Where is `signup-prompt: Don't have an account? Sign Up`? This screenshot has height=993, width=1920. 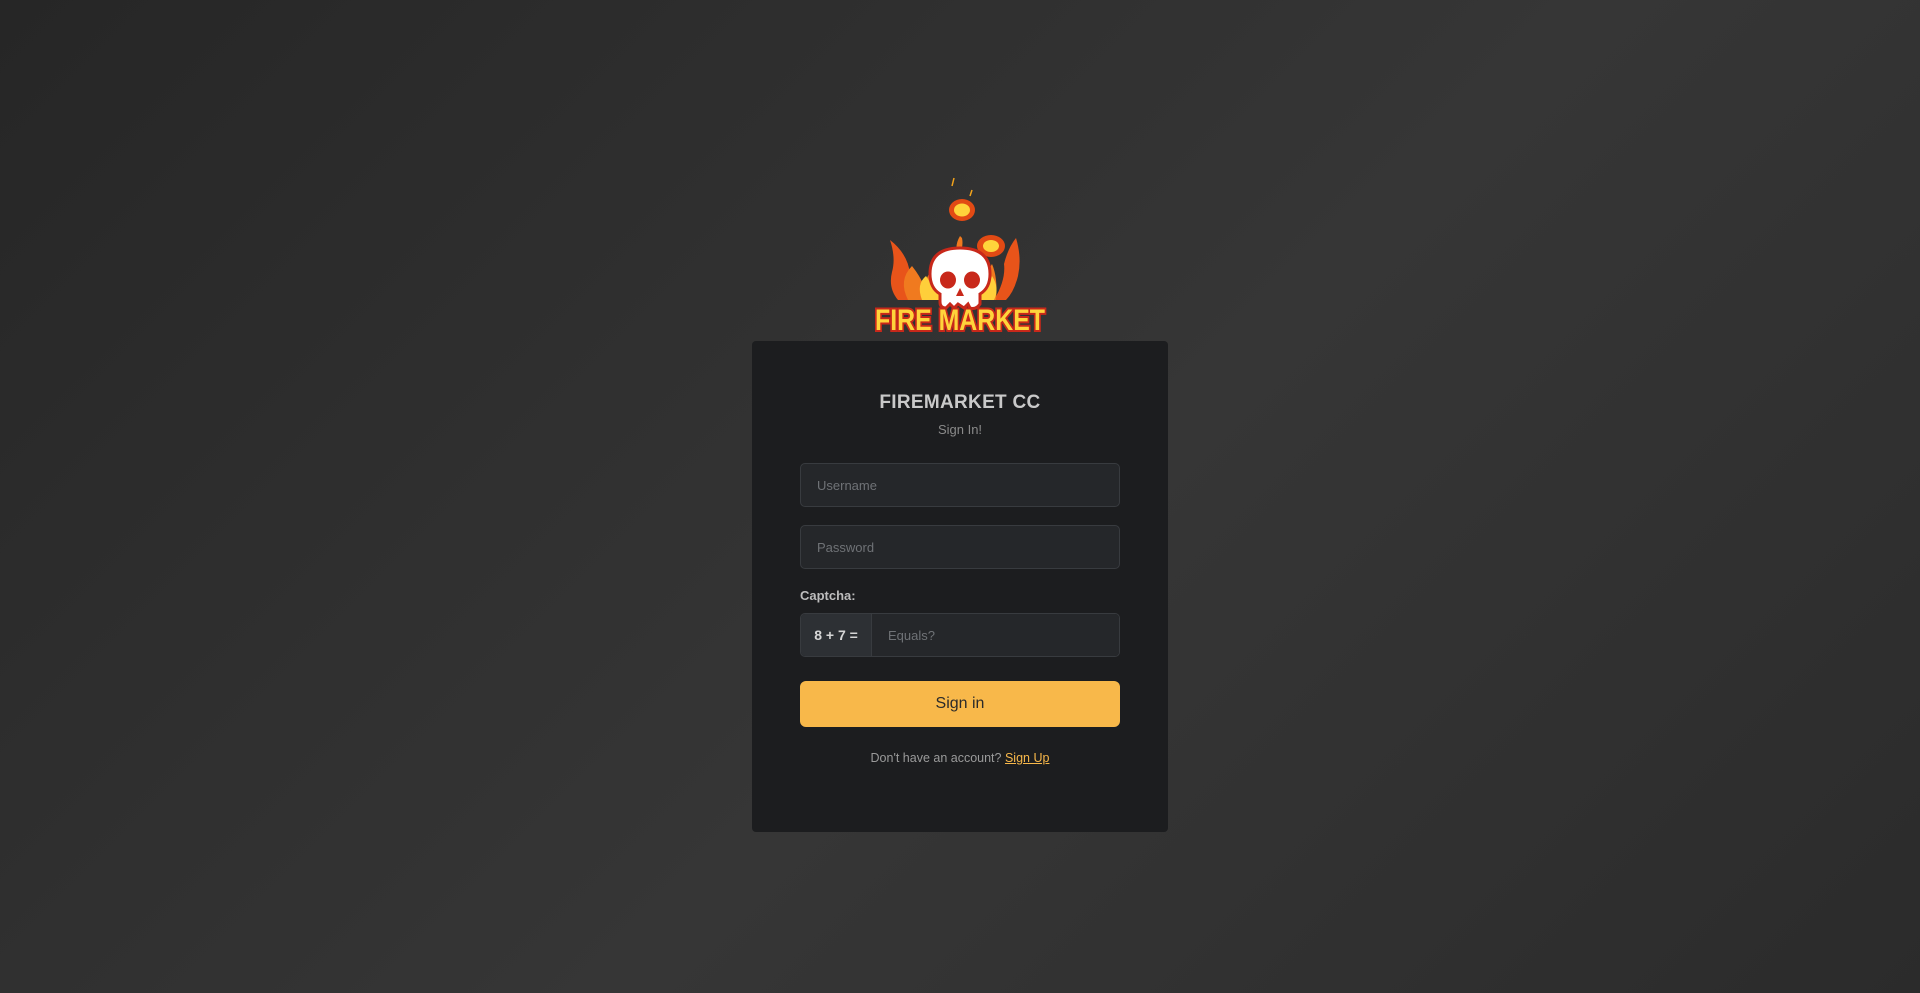
signup-prompt: Don't have an account? Sign Up is located at coordinates (960, 758).